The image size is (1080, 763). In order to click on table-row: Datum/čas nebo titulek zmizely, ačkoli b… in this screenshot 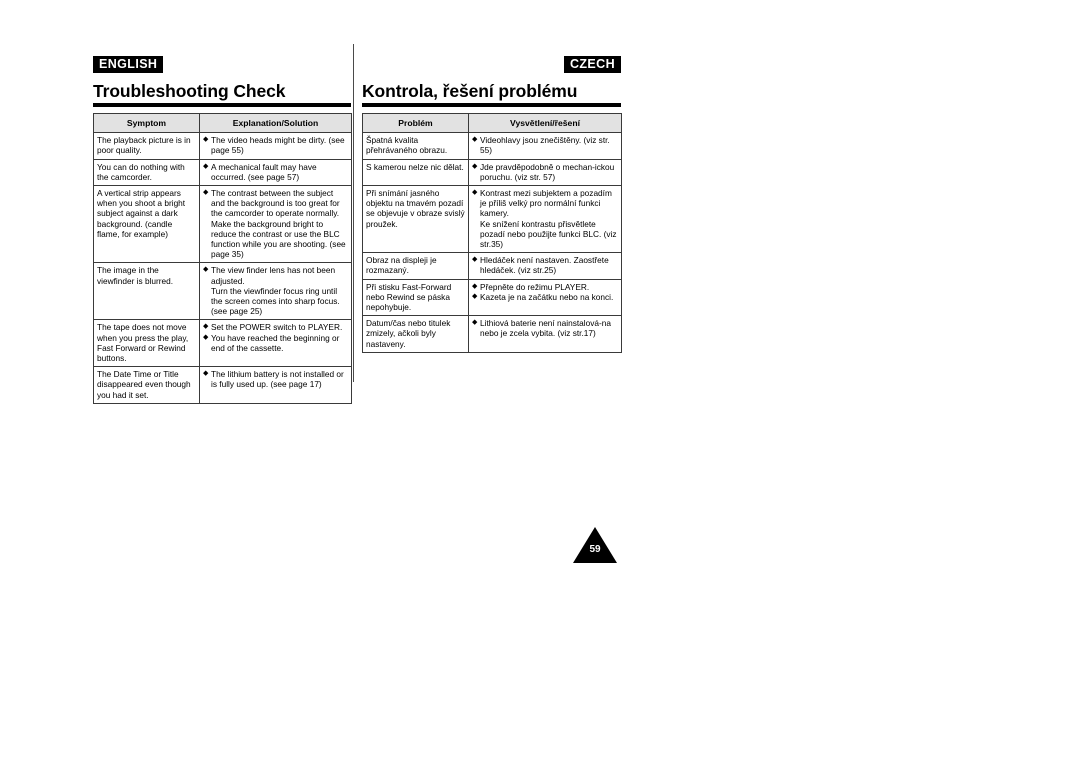, I will do `click(492, 334)`.